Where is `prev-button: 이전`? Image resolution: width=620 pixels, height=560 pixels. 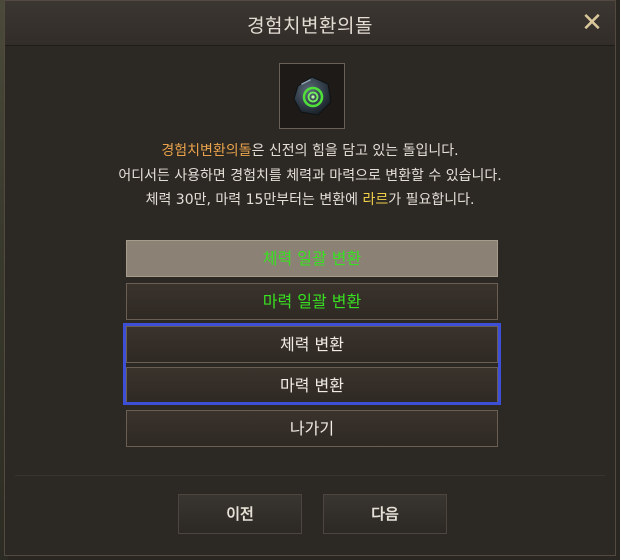
prev-button: 이전 is located at coordinates (240, 514).